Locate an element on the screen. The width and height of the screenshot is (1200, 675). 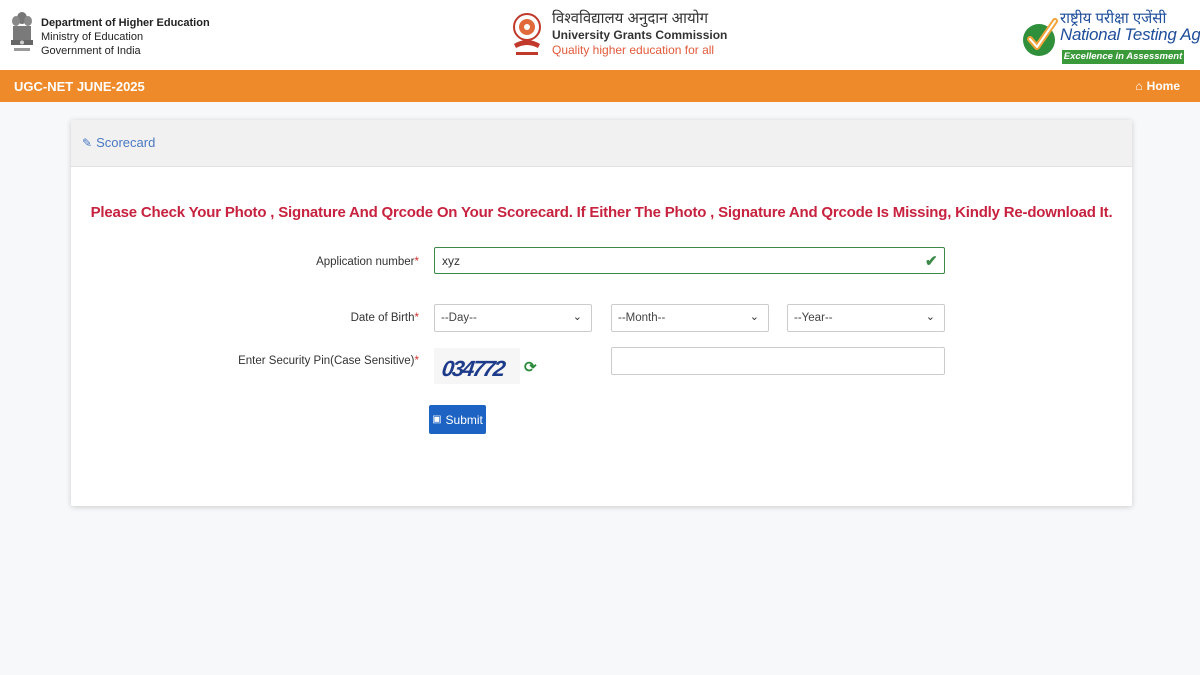
captcha-text: 034772 is located at coordinates (473, 368).